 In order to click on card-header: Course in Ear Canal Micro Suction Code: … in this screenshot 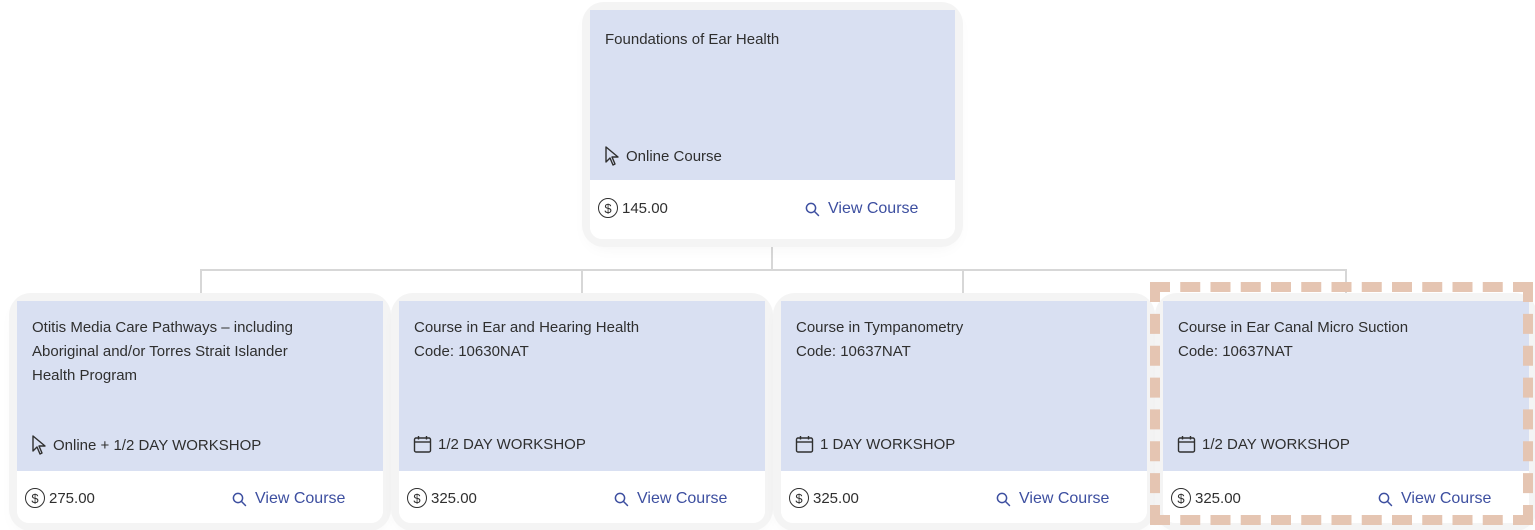, I will do `click(1346, 386)`.